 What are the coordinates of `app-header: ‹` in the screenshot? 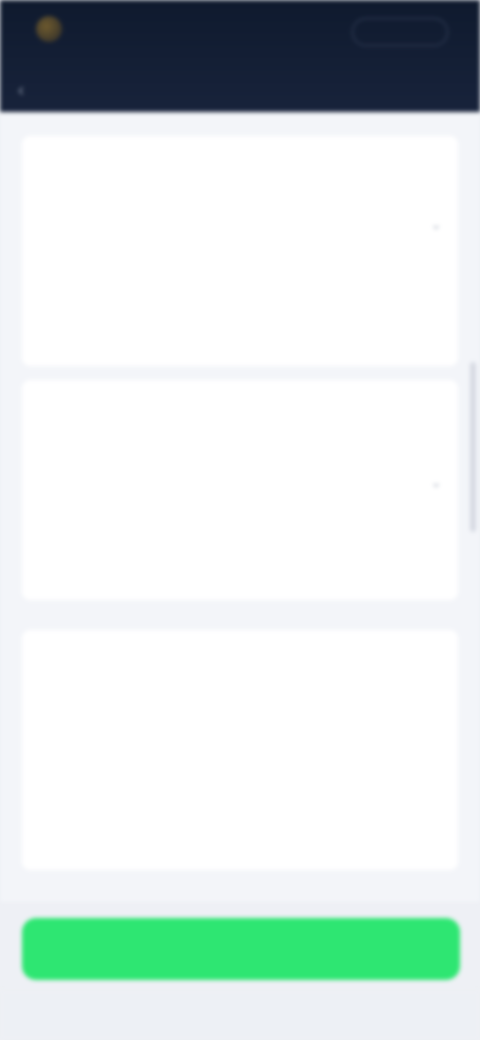 It's located at (240, 56).